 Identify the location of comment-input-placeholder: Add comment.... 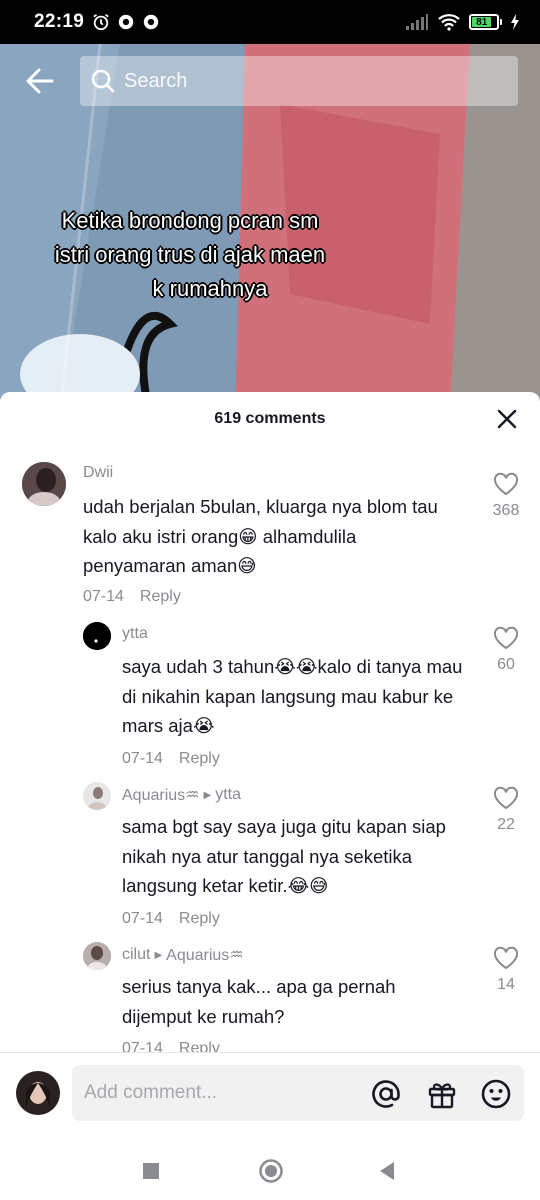
(151, 1092).